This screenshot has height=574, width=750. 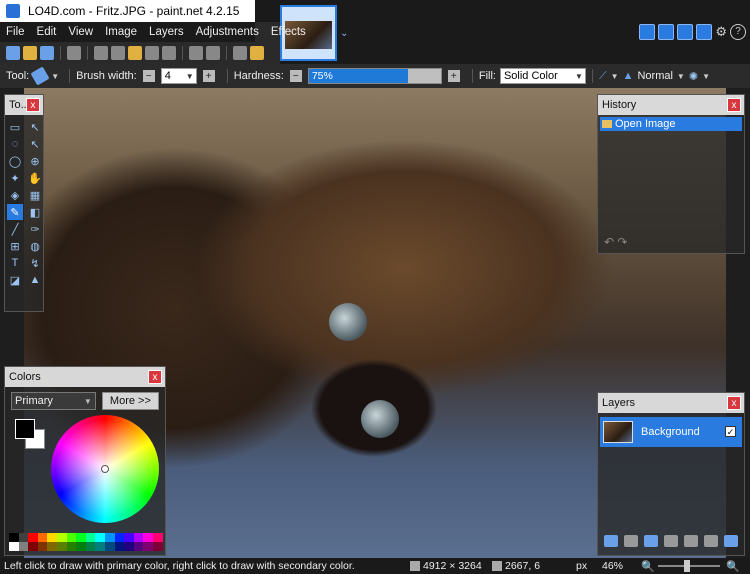 I want to click on hardness-increase-button: +, so click(x=453, y=76).